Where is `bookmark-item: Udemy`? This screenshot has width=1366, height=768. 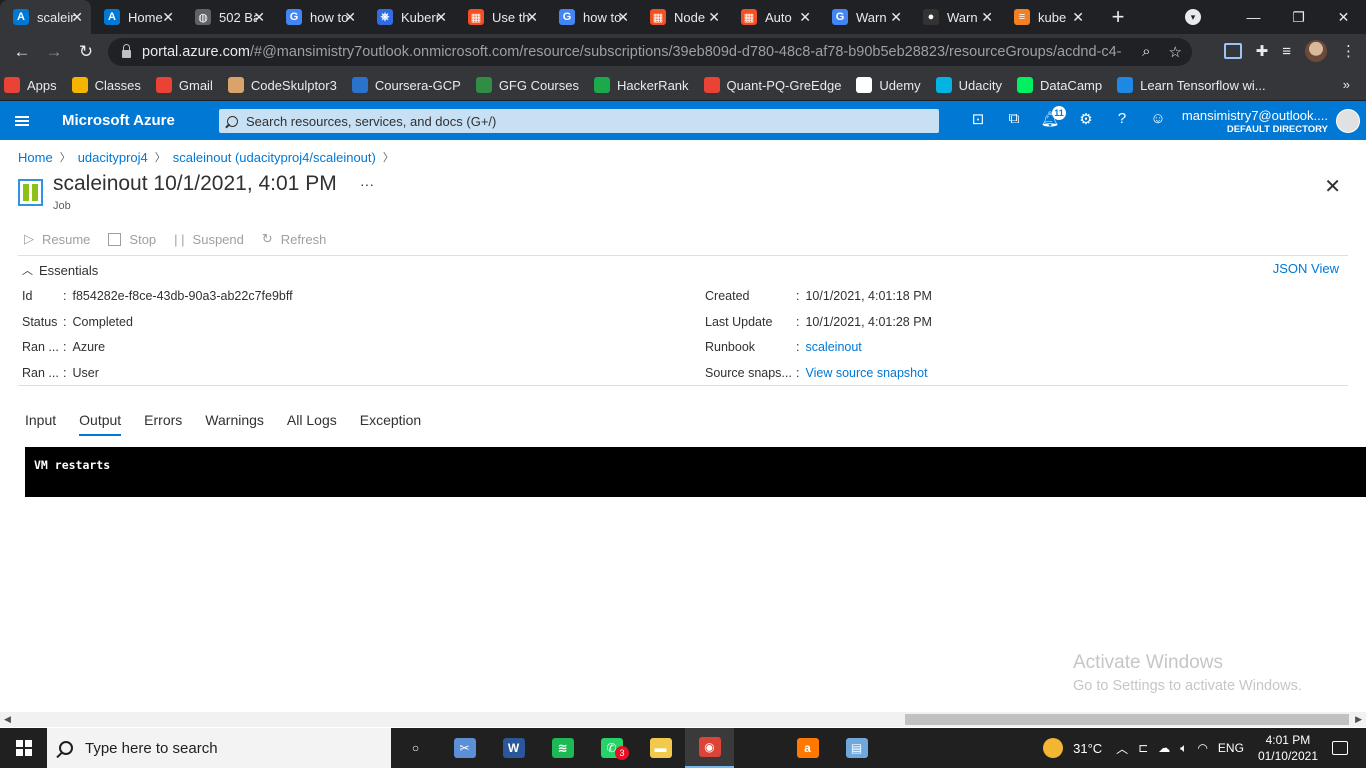 bookmark-item: Udemy is located at coordinates (888, 85).